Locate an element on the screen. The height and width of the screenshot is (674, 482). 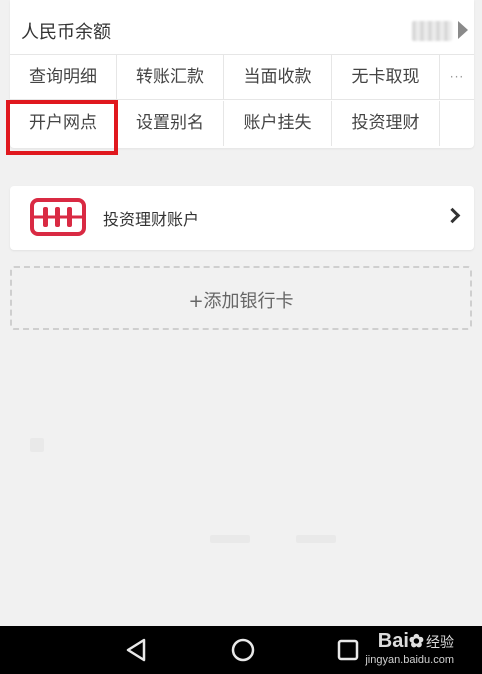
action-cardless-withdraw: 无卡取现 is located at coordinates (386, 77).